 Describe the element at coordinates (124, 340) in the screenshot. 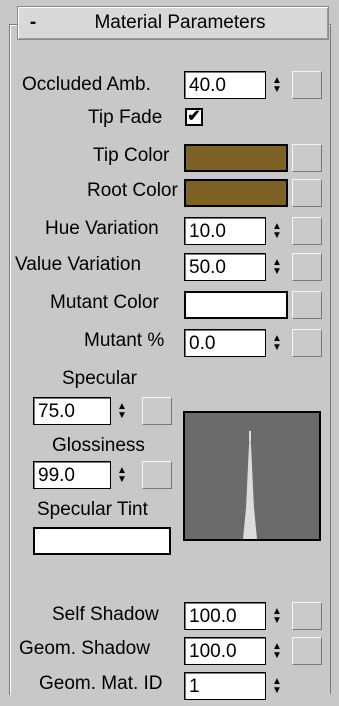

I see `mutant-pct-label: Mutant %` at that location.